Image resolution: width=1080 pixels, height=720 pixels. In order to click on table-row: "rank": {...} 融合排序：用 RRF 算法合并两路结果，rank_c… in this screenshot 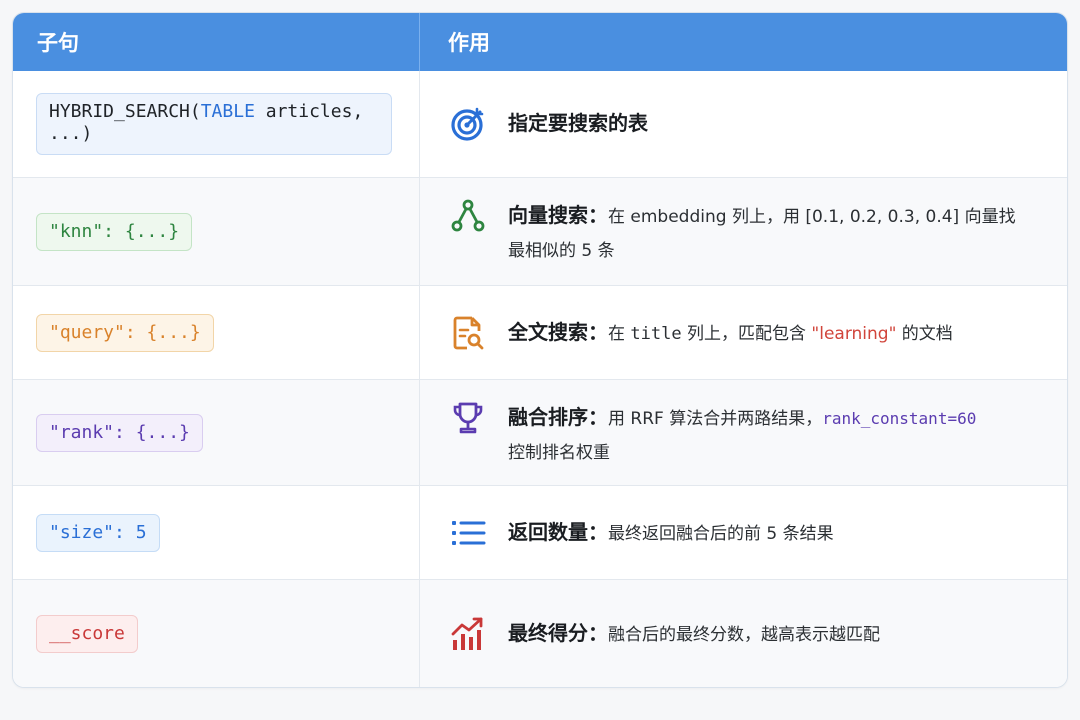, I will do `click(540, 432)`.